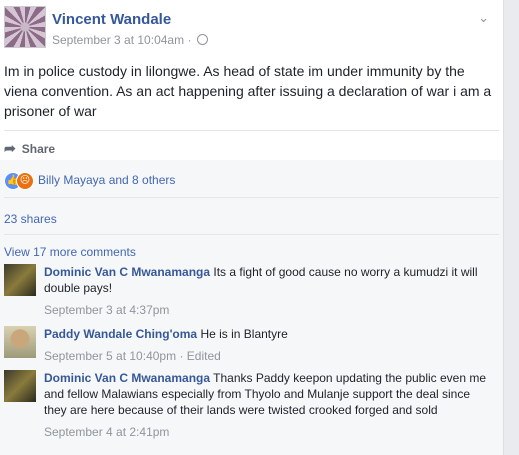  I want to click on globe-icon, so click(202, 40).